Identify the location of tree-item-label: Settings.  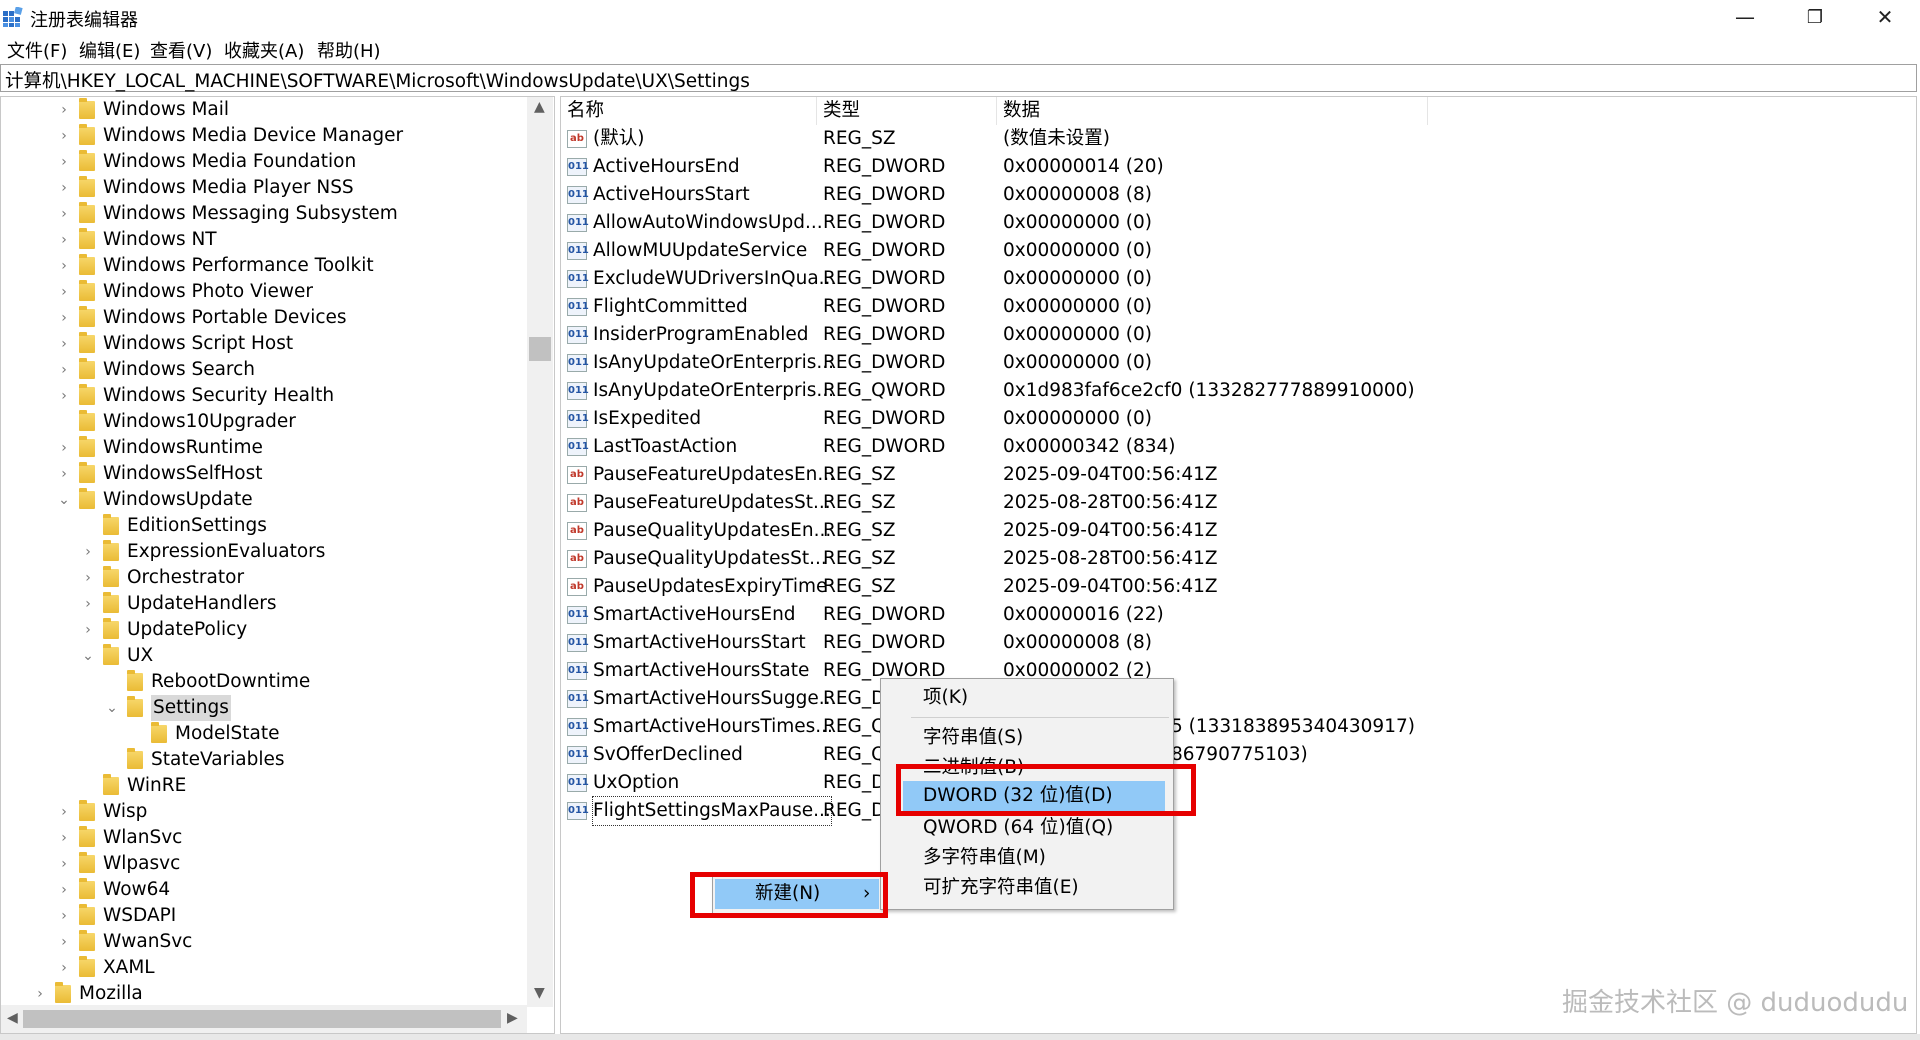
(191, 708).